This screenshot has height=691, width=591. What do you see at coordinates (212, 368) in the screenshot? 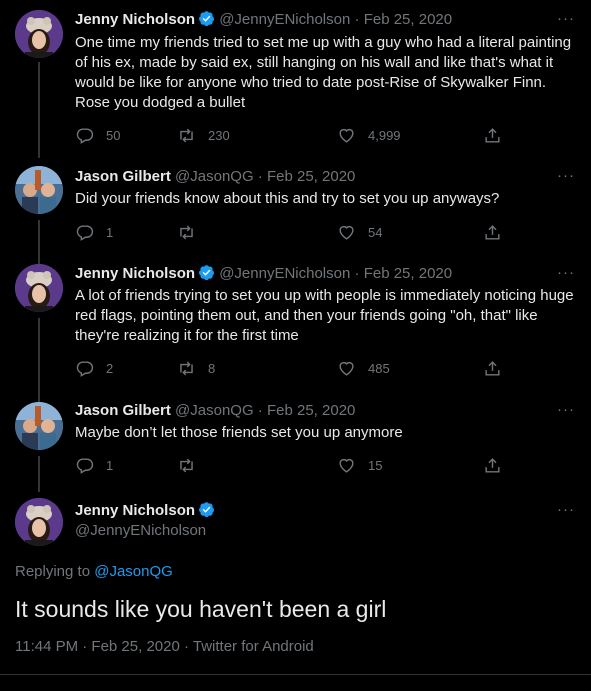
I see `retweet-count: 8` at bounding box center [212, 368].